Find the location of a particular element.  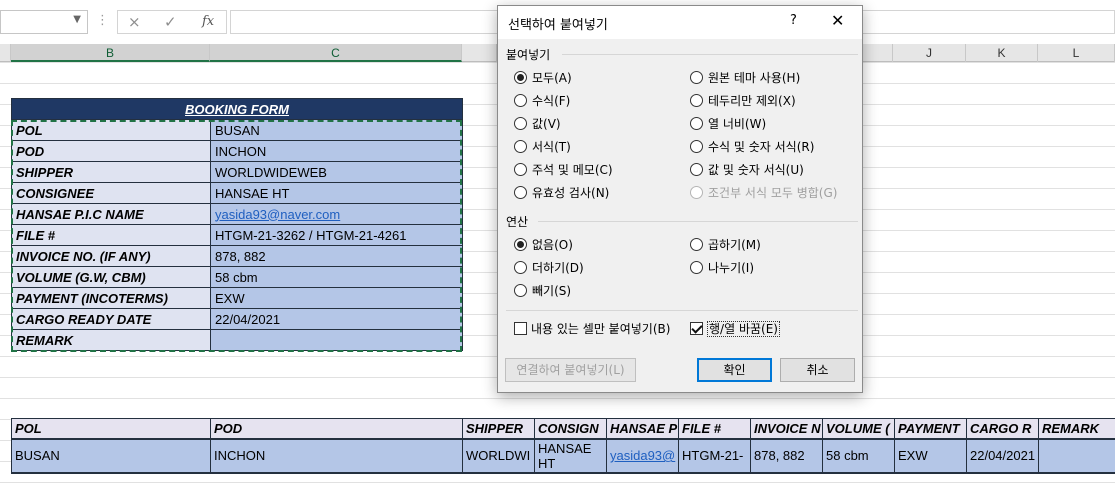

form-value-cell: 878, 882 is located at coordinates (336, 256).